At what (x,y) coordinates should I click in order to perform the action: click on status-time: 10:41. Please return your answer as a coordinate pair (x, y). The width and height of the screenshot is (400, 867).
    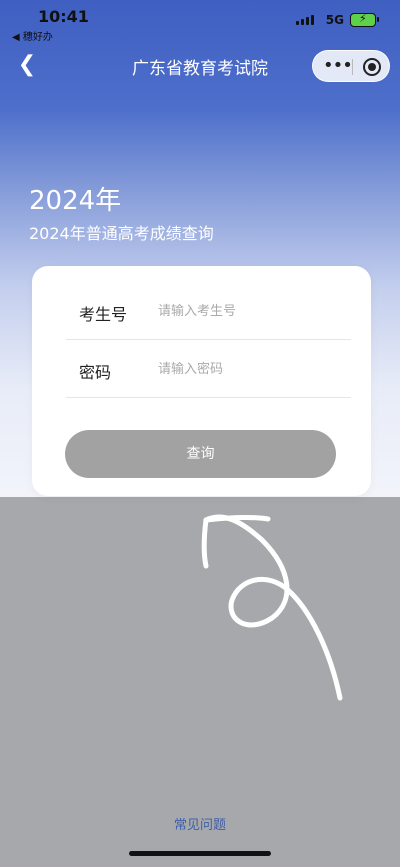
    Looking at the image, I should click on (63, 16).